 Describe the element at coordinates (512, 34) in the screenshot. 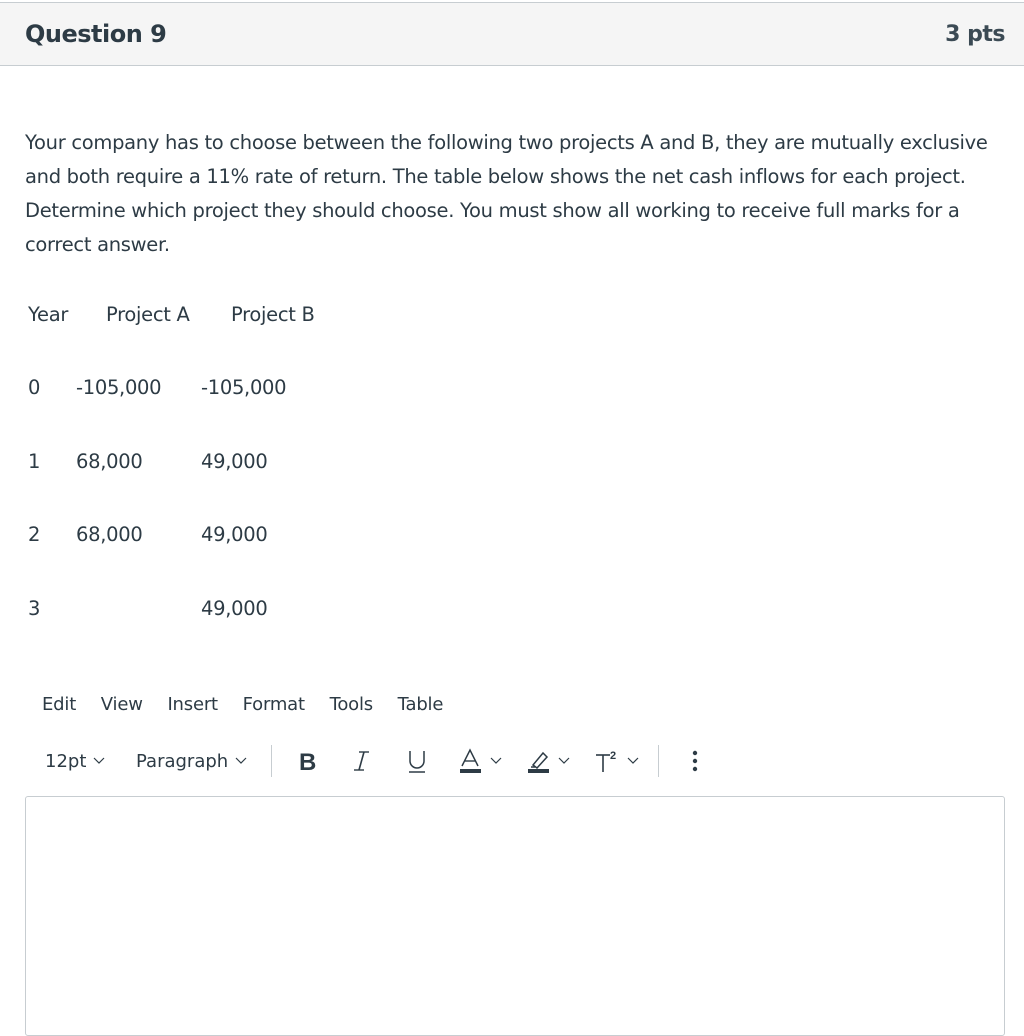

I see `question-header: Question 9 3 pts` at that location.